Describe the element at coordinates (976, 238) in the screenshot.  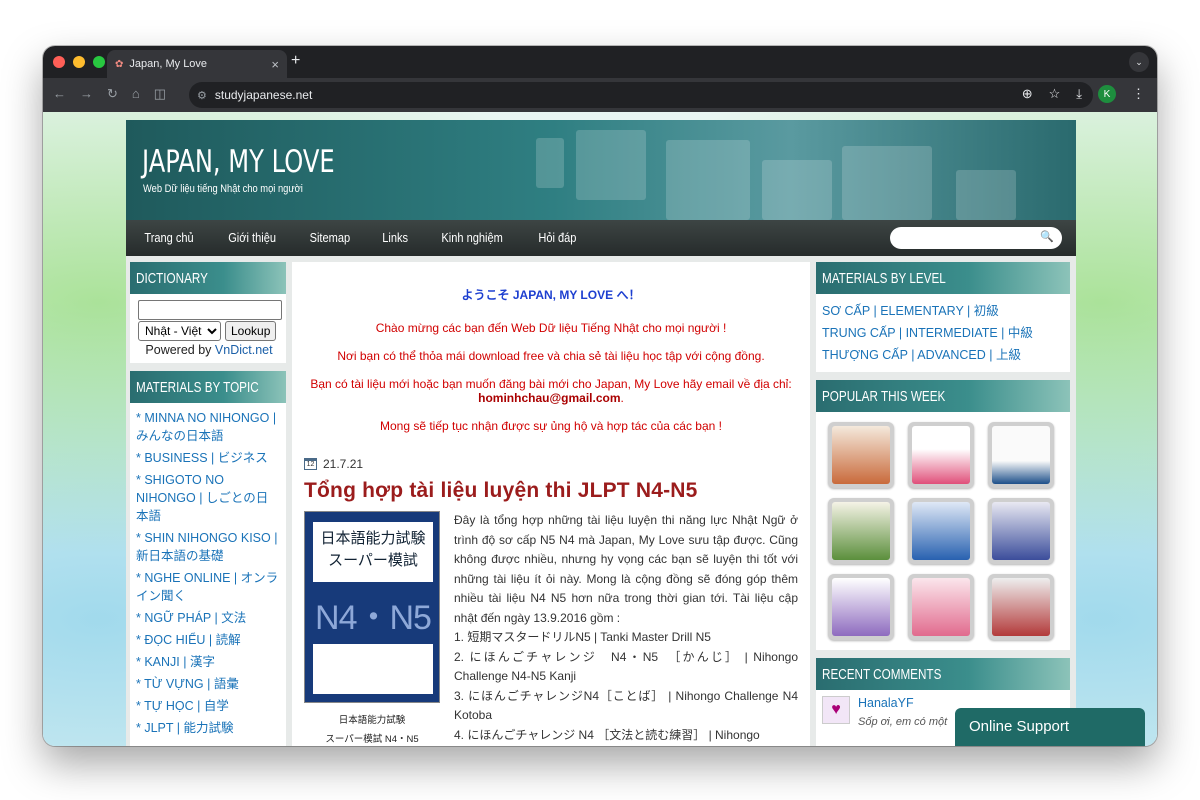
I see `site-search-input: 🔍` at that location.